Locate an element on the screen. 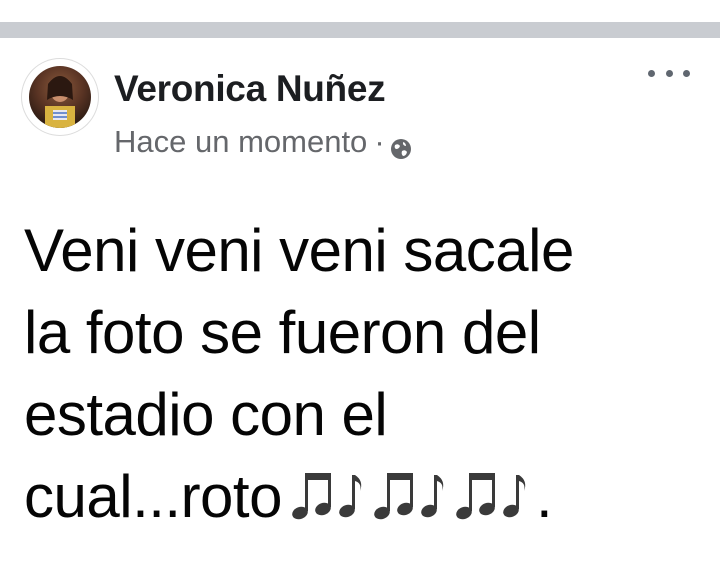 Image resolution: width=720 pixels, height=583 pixels. post-meta: Hace un momento · is located at coordinates (263, 142).